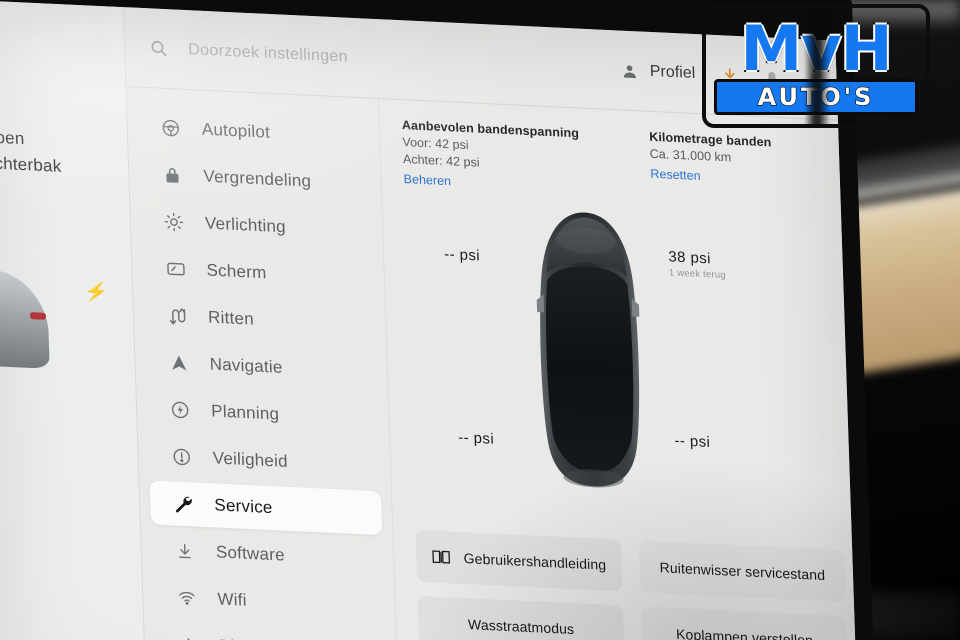 Image resolution: width=960 pixels, height=640 pixels. Describe the element at coordinates (175, 269) in the screenshot. I see `display-icon` at that location.